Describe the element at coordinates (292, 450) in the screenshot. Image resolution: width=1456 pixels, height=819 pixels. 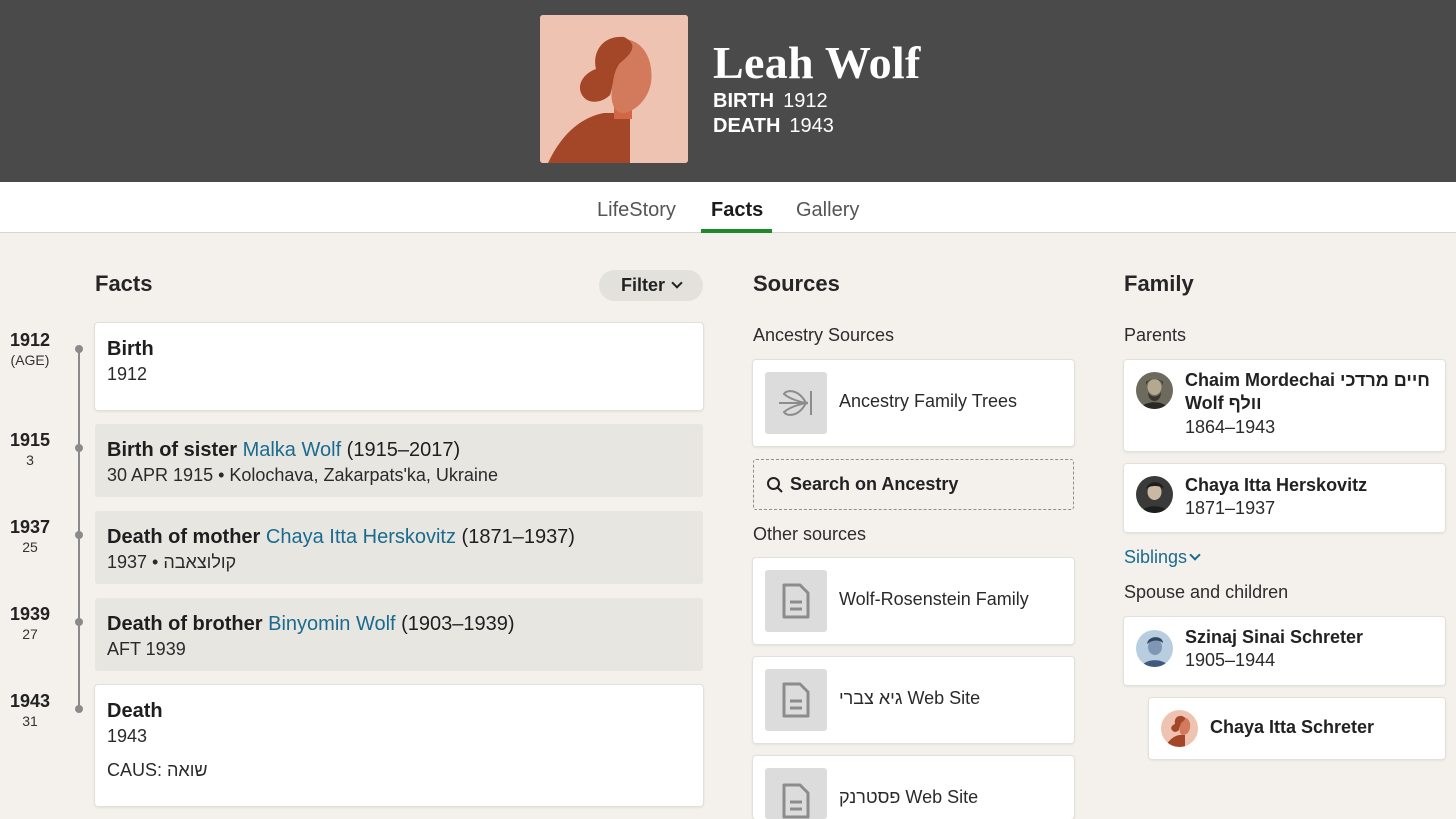
I see `person-link: Malka Wolf` at that location.